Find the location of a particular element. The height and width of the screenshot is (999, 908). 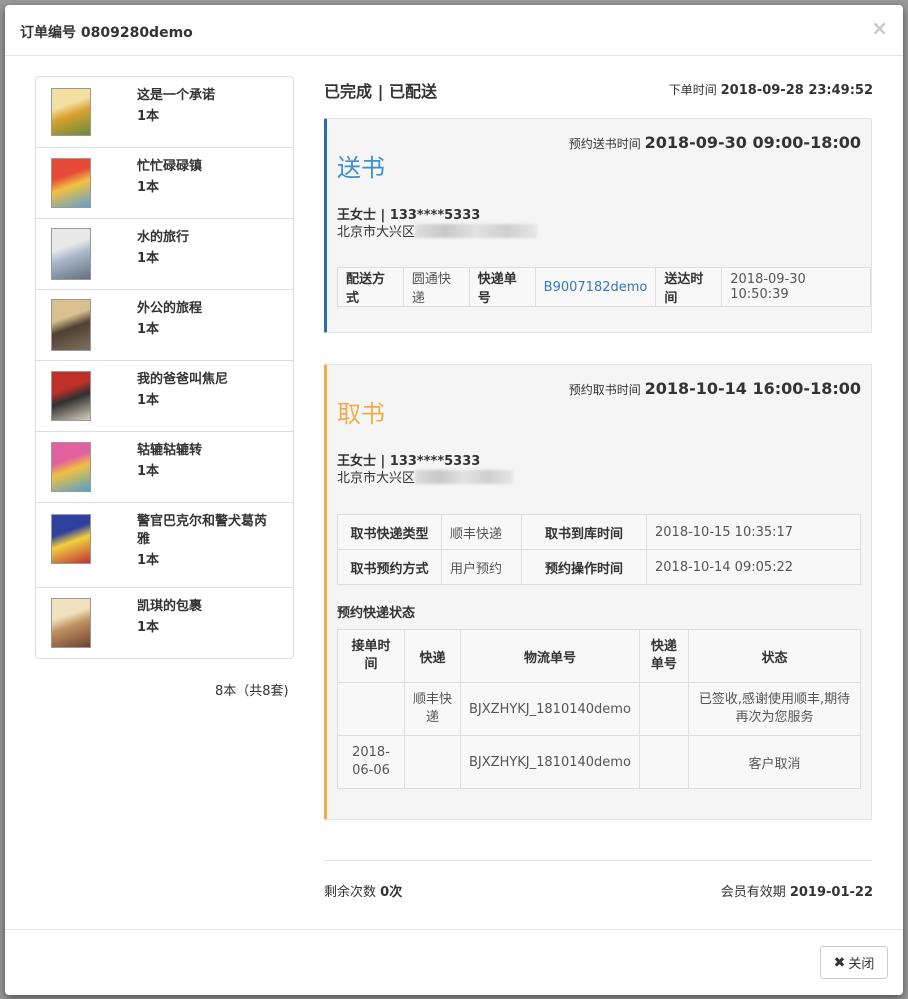

pickup-time-value: 2018-10-14 16:00-18:00 is located at coordinates (752, 388).